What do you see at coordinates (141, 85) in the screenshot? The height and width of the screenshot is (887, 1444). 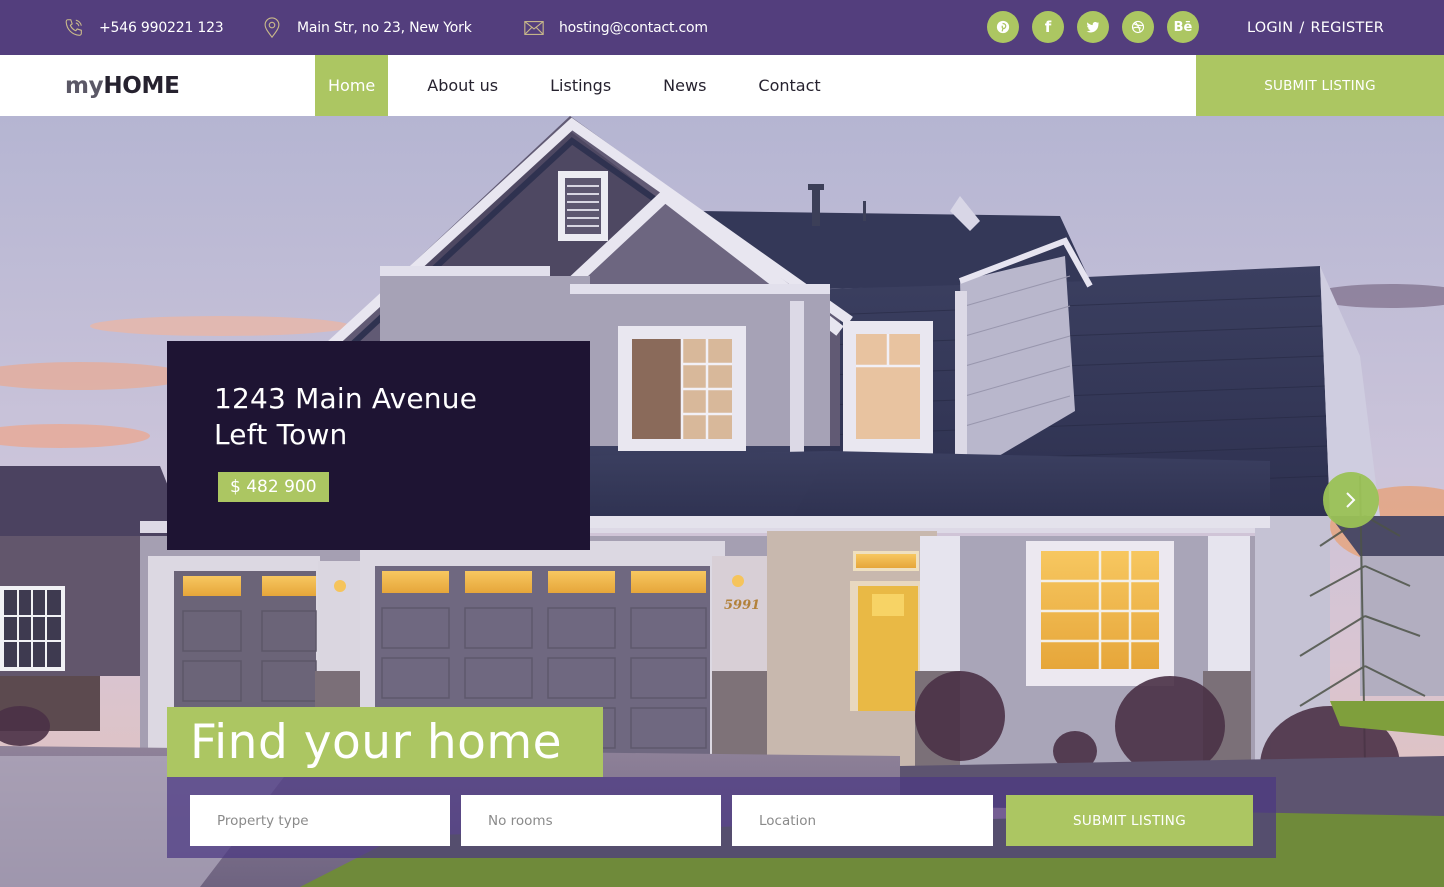 I see `logo-main: HOME` at bounding box center [141, 85].